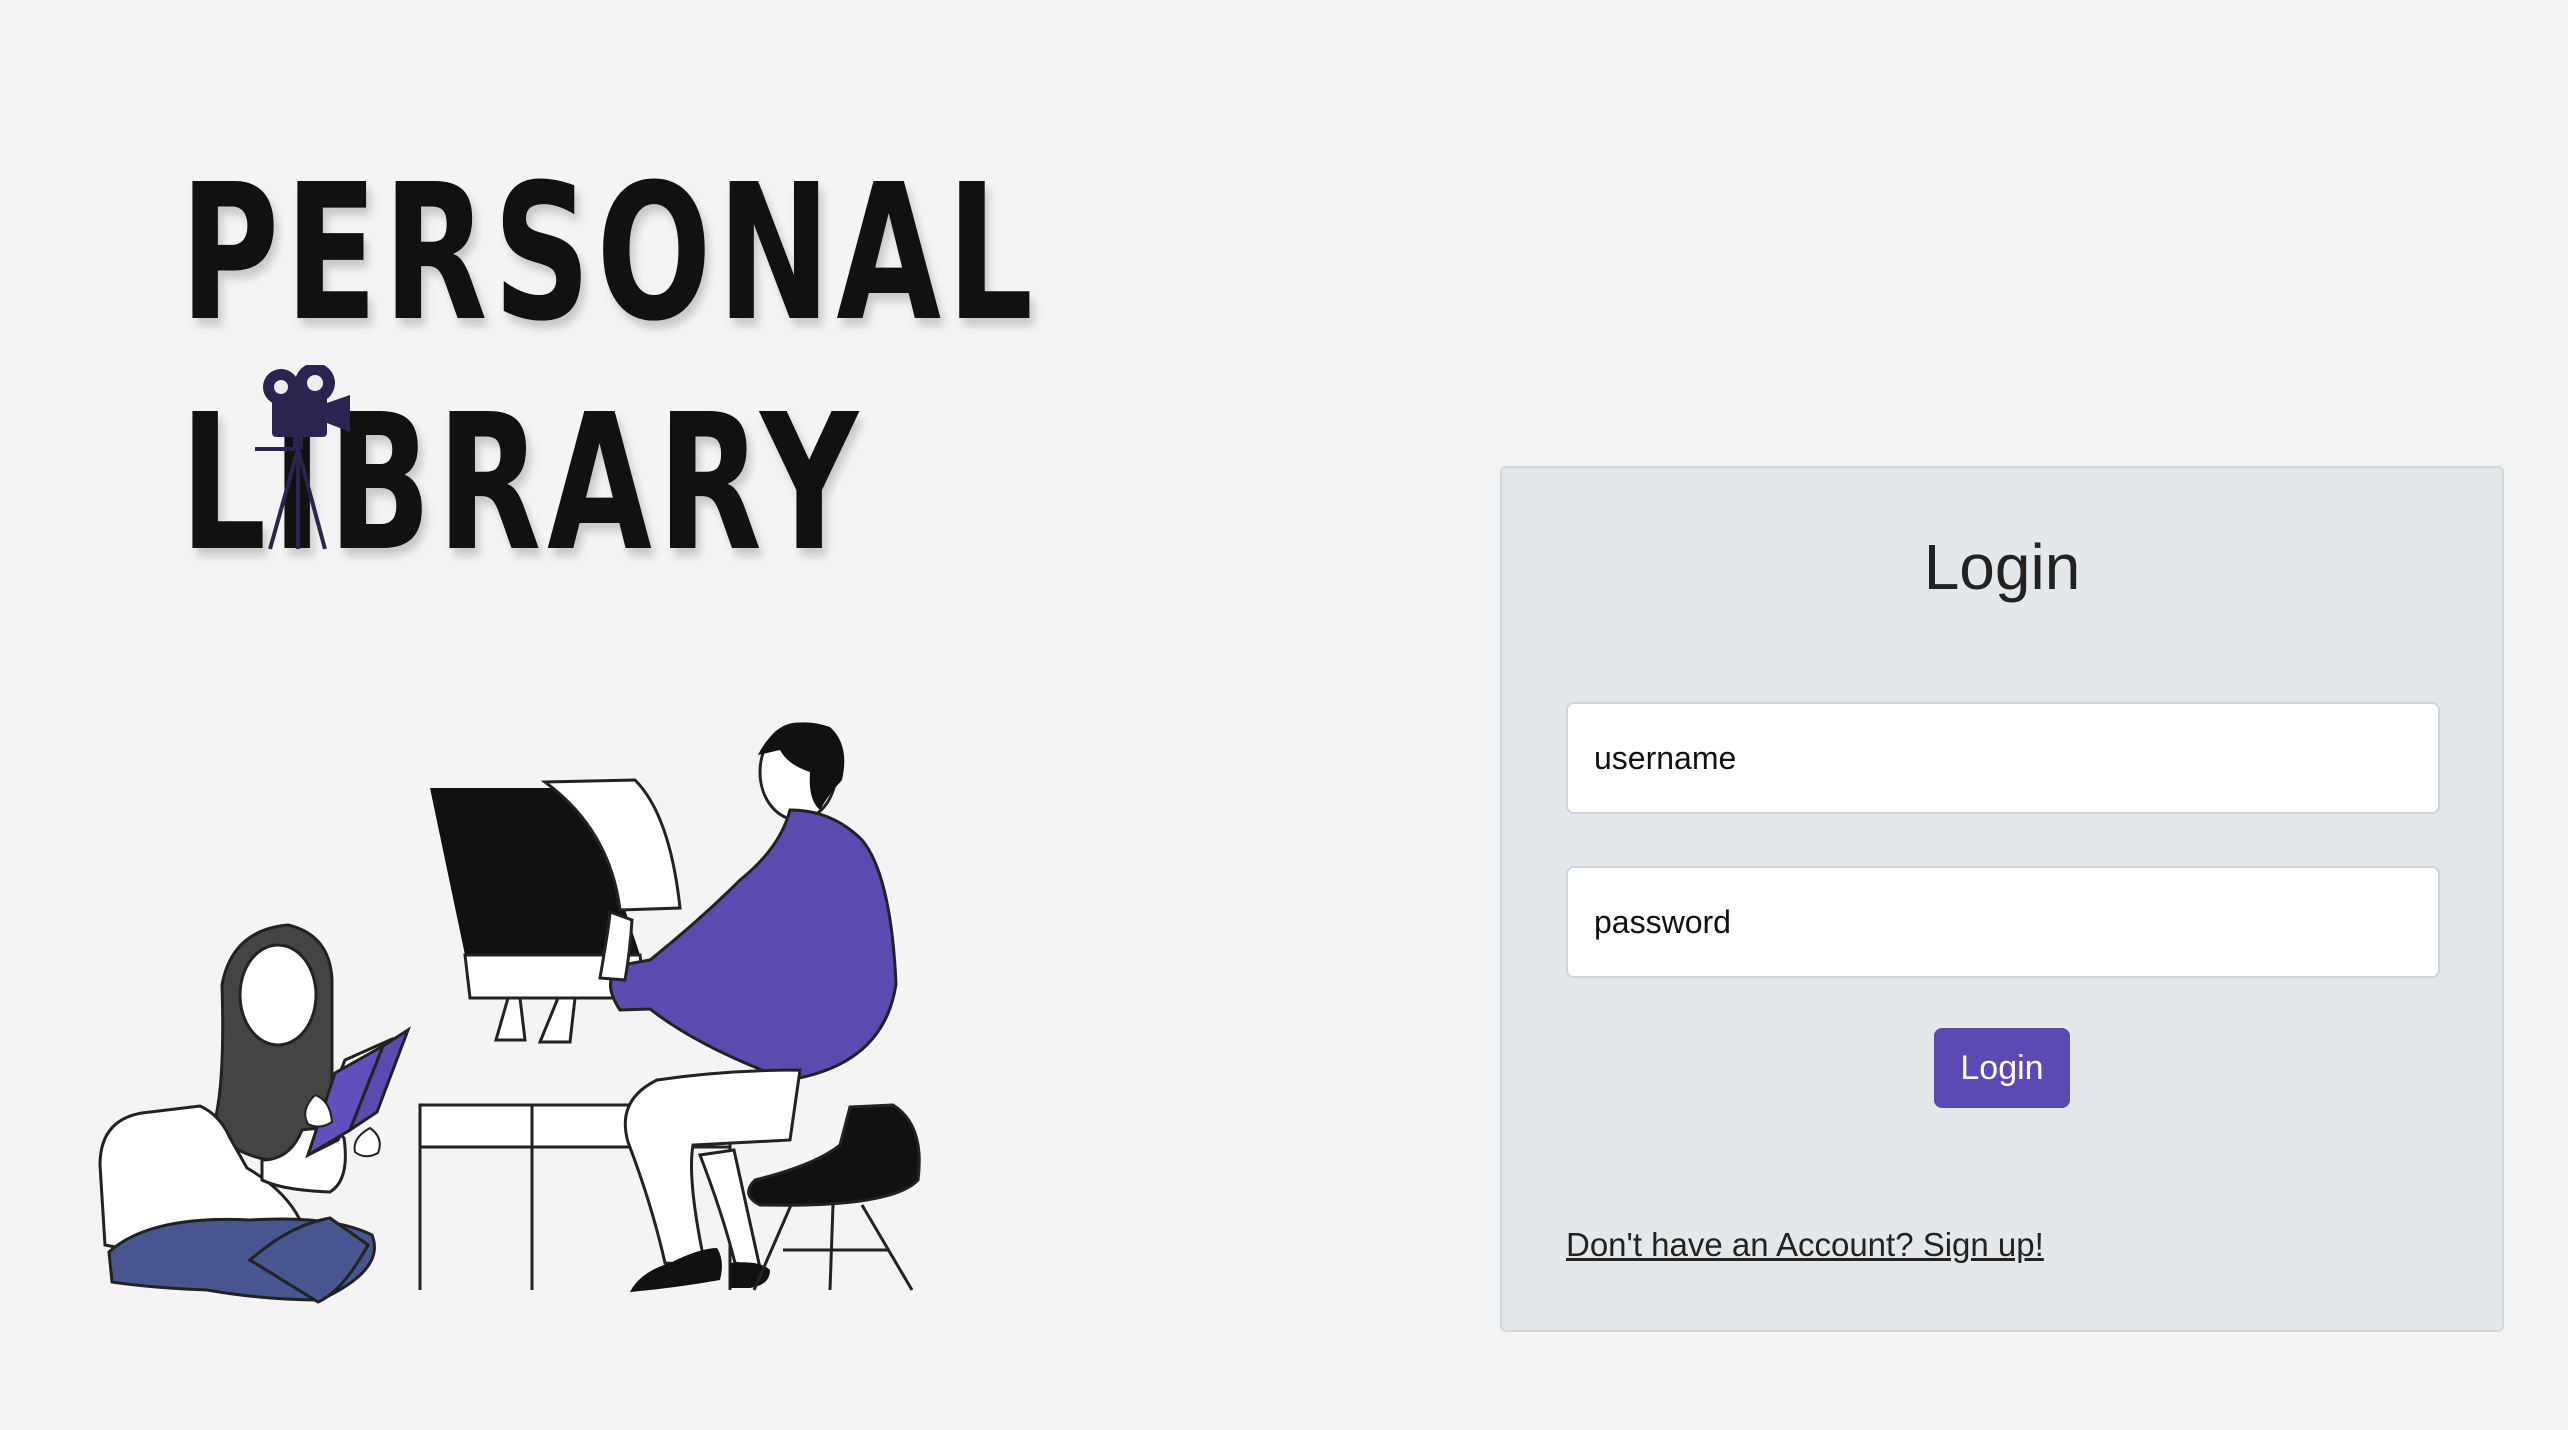 The image size is (2568, 1430). Describe the element at coordinates (1805, 1245) in the screenshot. I see `signup-link: Don't have an Account? Sign up!` at that location.